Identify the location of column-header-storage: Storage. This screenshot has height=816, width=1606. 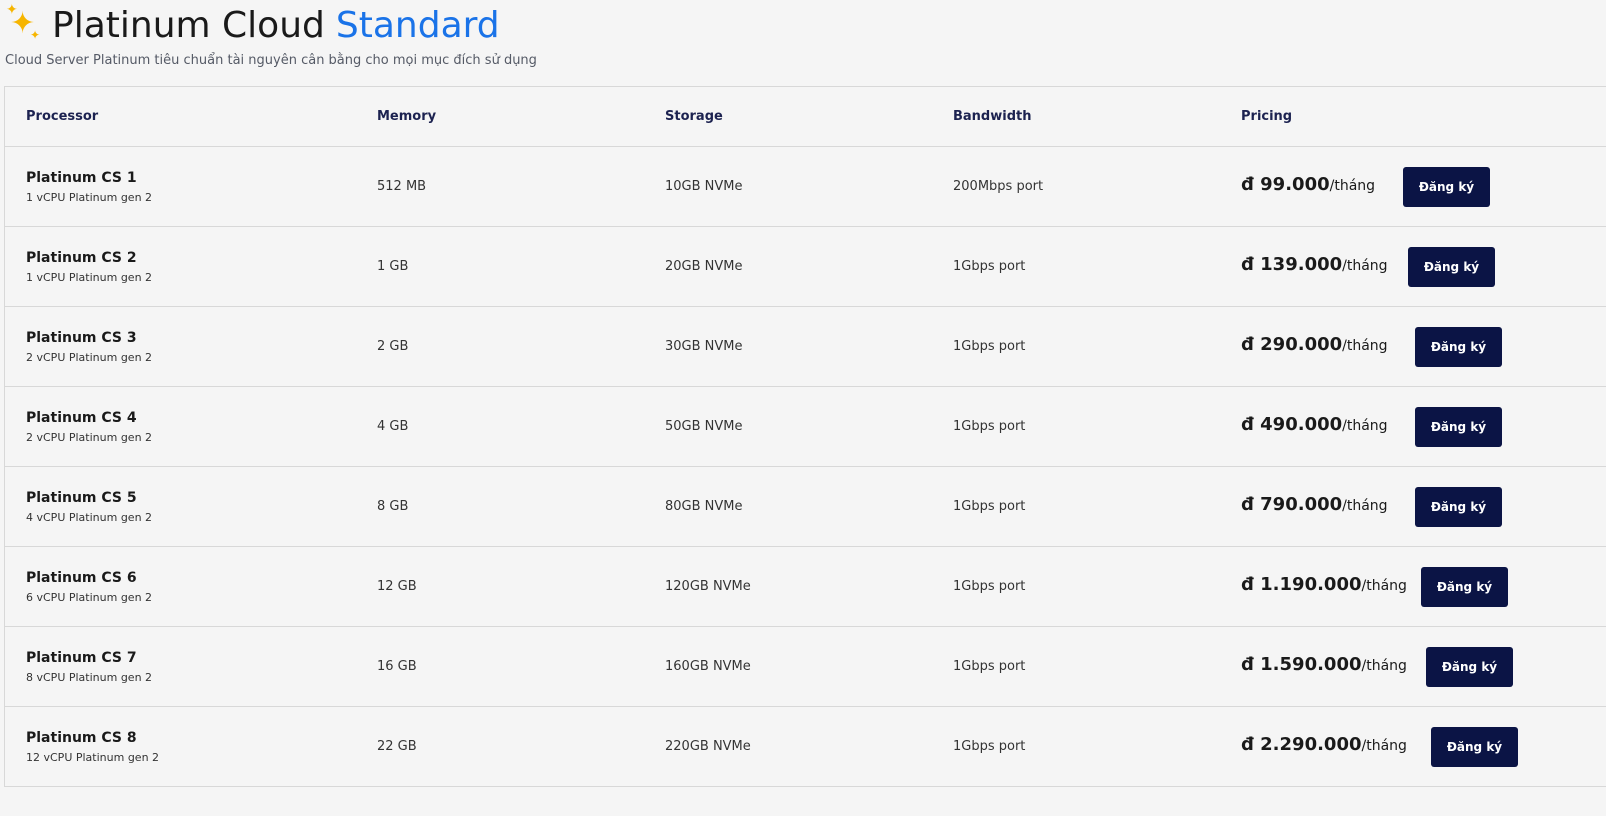
(694, 116).